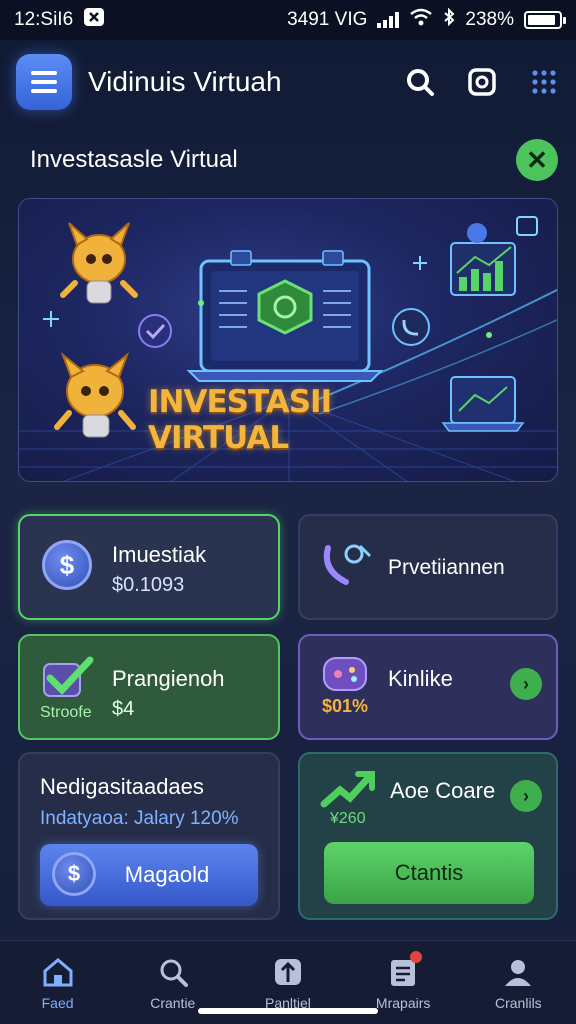 The height and width of the screenshot is (1024, 576). I want to click on bluetooth-icon, so click(449, 19).